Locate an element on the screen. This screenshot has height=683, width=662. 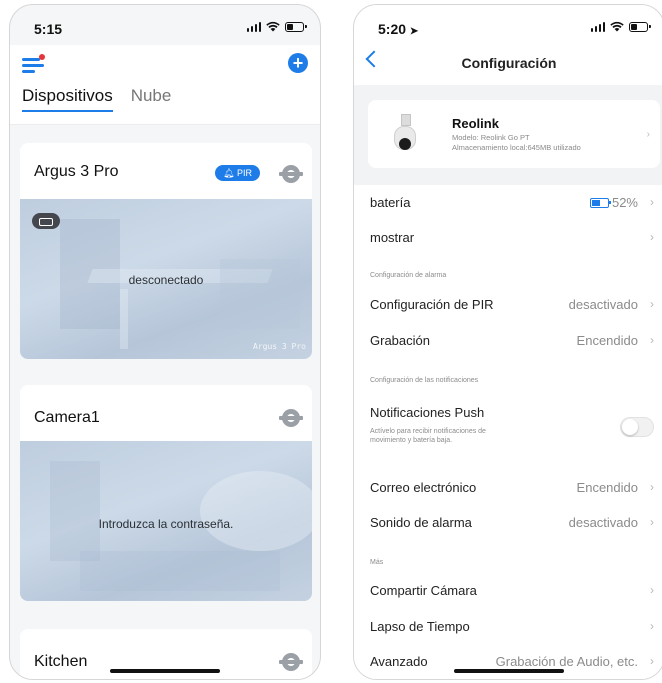
timelapse-row: Lapso de Tiempo › is located at coordinates (508, 626).